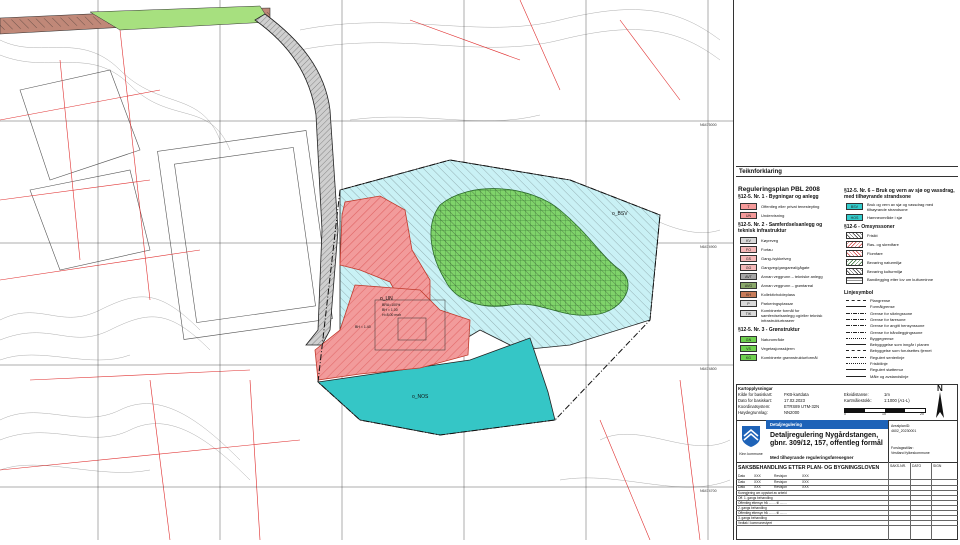  What do you see at coordinates (937, 466) in the screenshot?
I see `col-sign: SIGN` at bounding box center [937, 466].